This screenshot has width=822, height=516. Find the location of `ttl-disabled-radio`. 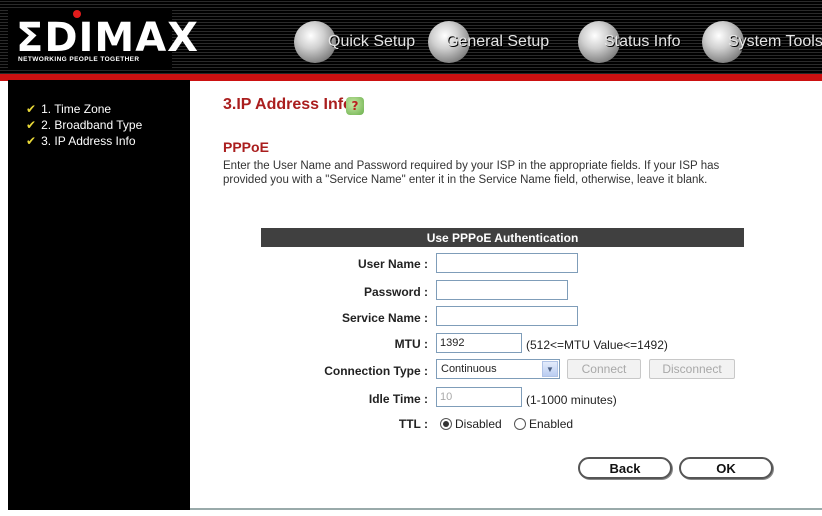

ttl-disabled-radio is located at coordinates (446, 424).